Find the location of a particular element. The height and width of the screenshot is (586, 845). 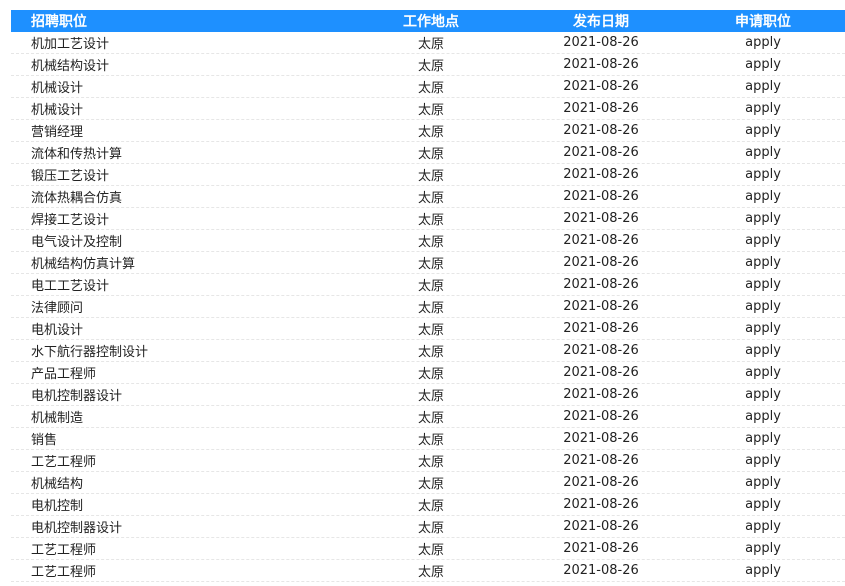

table-header: 招聘职位 工作地点 发布日期 申请职位 is located at coordinates (428, 21).